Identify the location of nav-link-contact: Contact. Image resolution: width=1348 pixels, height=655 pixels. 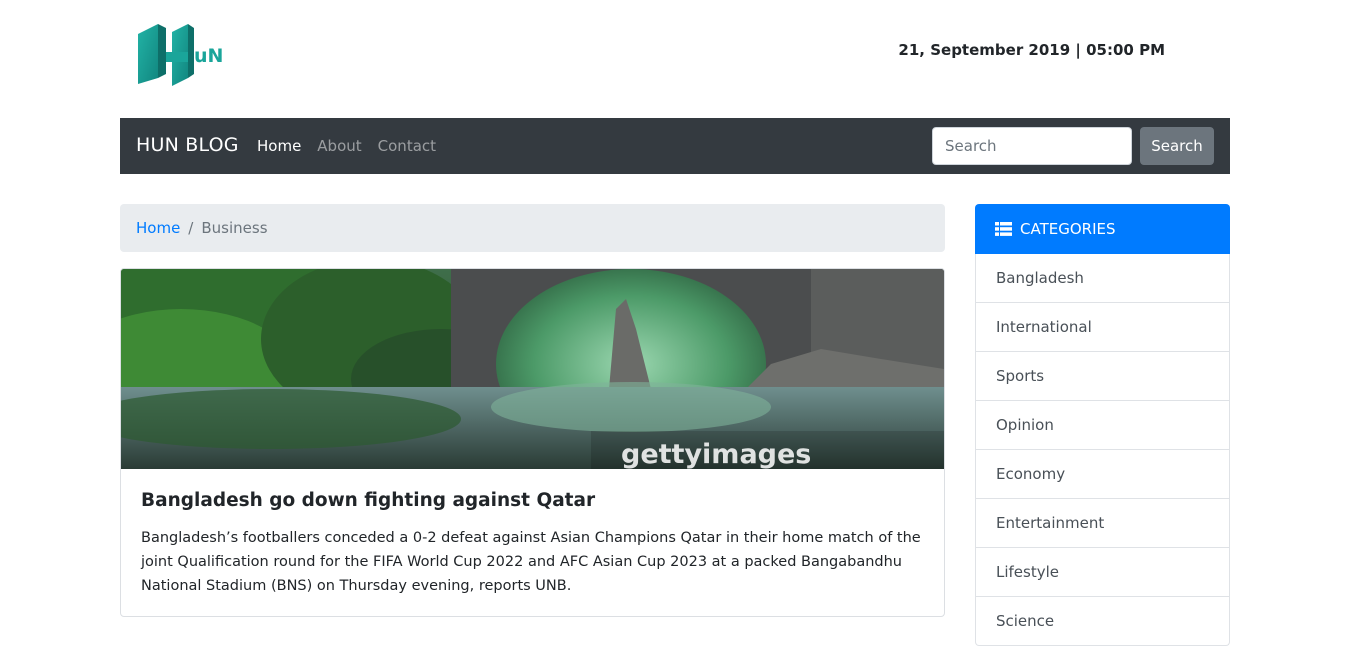
(407, 146).